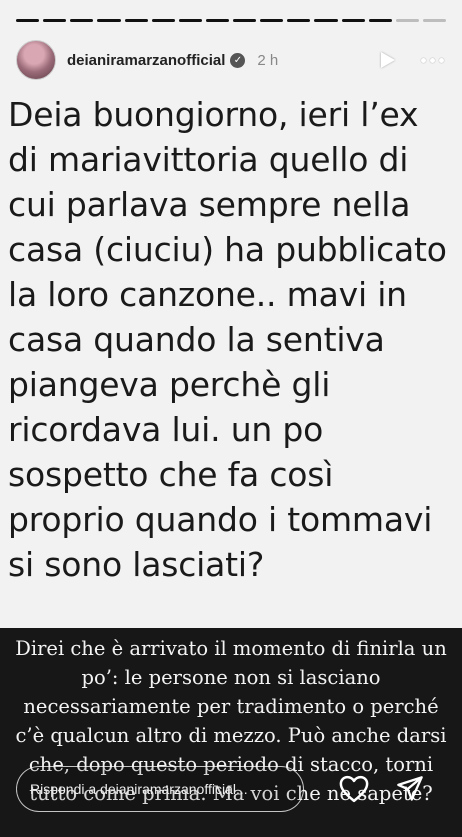  I want to click on send-icon, so click(410, 789).